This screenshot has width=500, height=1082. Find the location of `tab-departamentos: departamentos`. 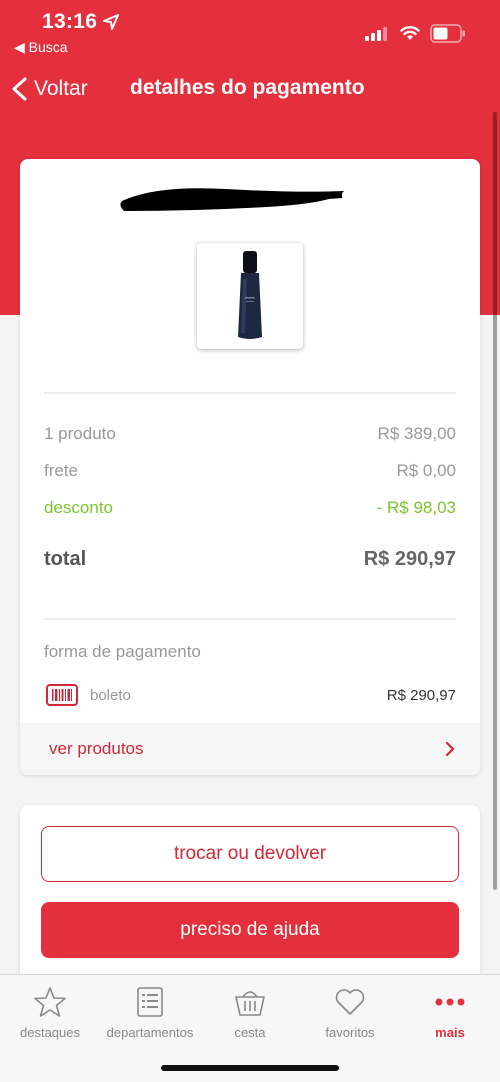

tab-departamentos: departamentos is located at coordinates (150, 1012).